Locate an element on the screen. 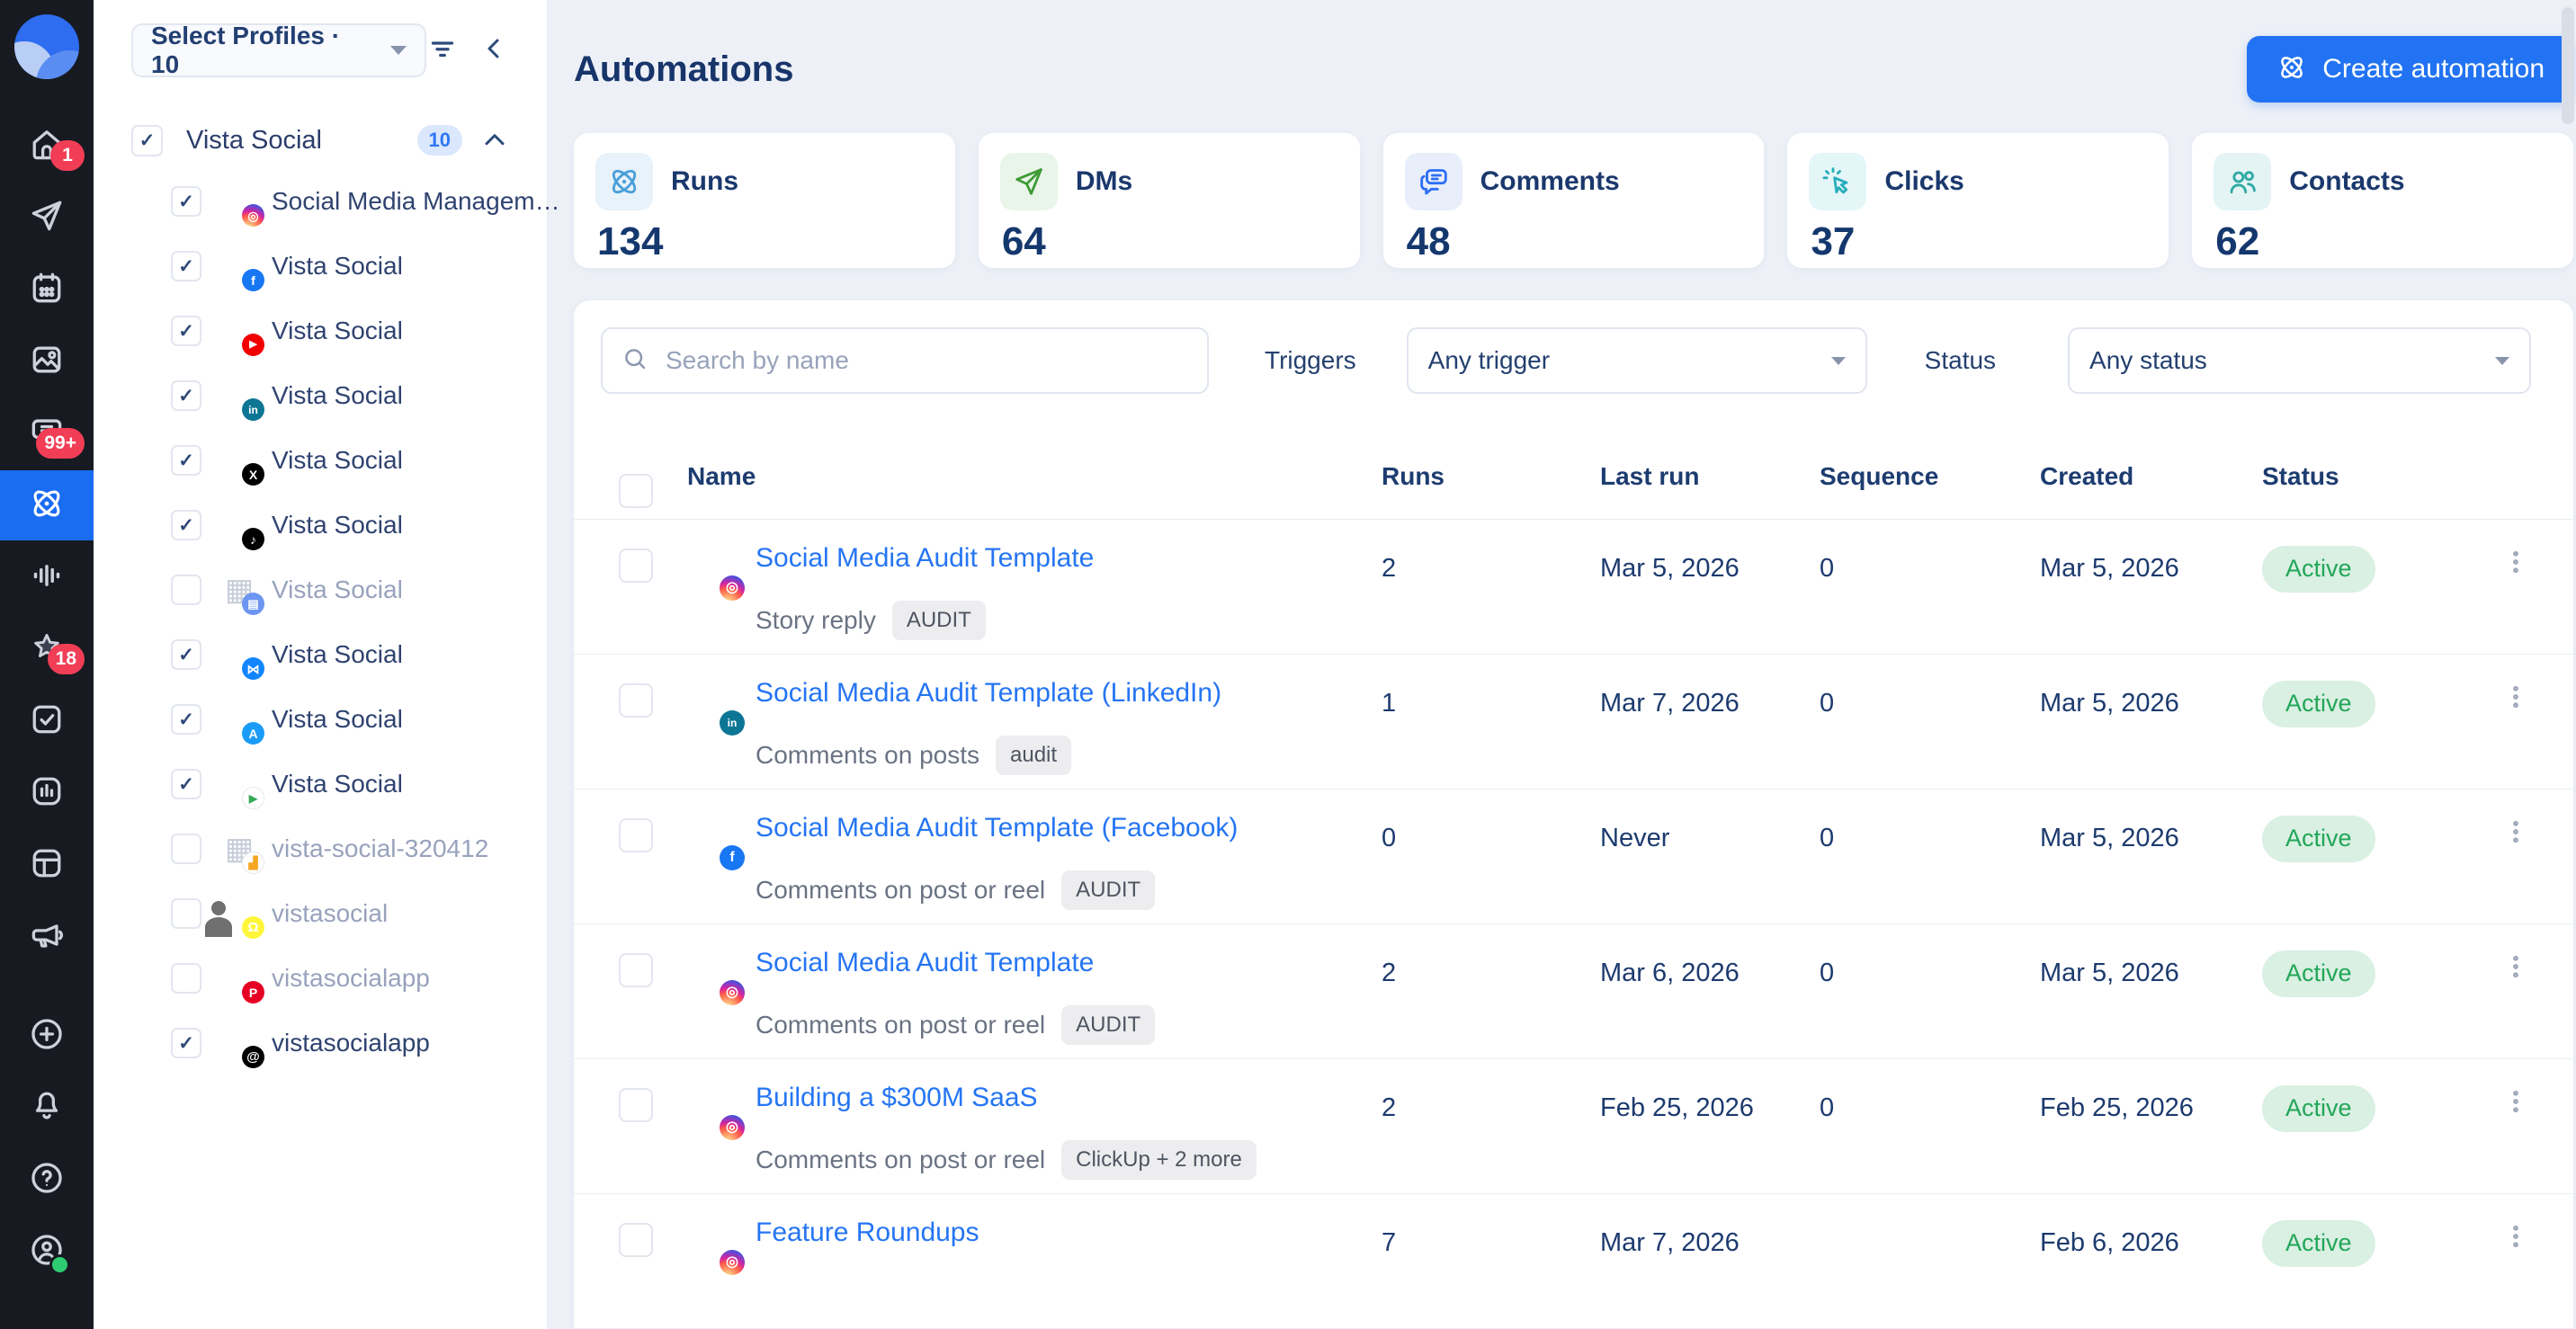 Image resolution: width=2576 pixels, height=1329 pixels. nav-media is located at coordinates (46, 361).